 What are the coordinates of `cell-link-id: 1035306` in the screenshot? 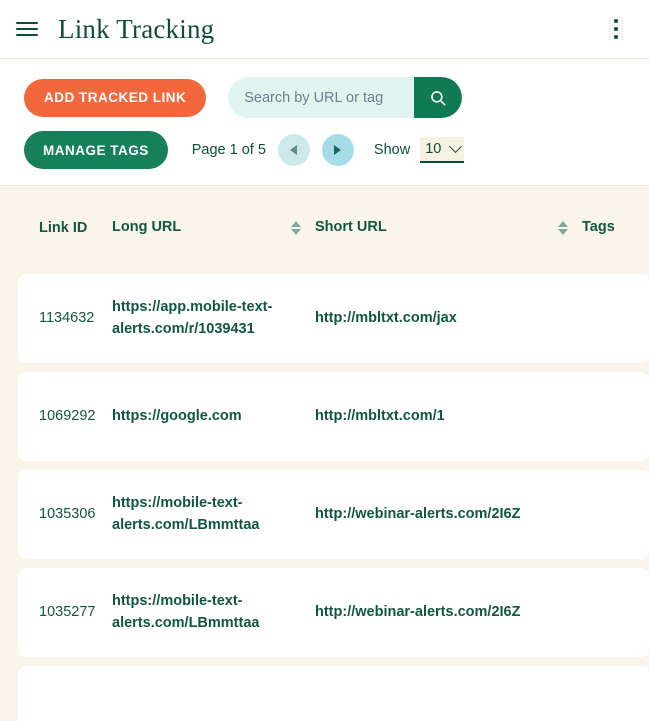 It's located at (67, 513).